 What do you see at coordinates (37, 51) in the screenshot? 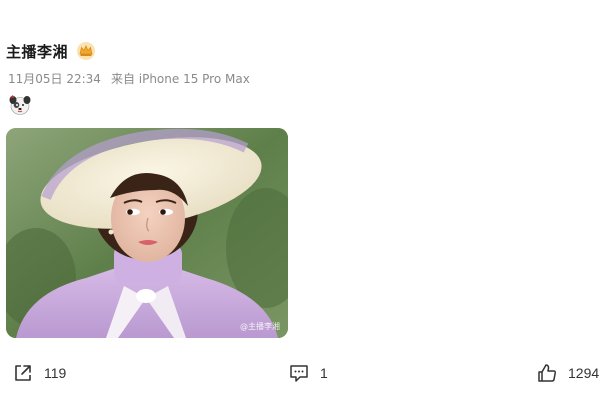
I see `author-name: 主播李湘` at bounding box center [37, 51].